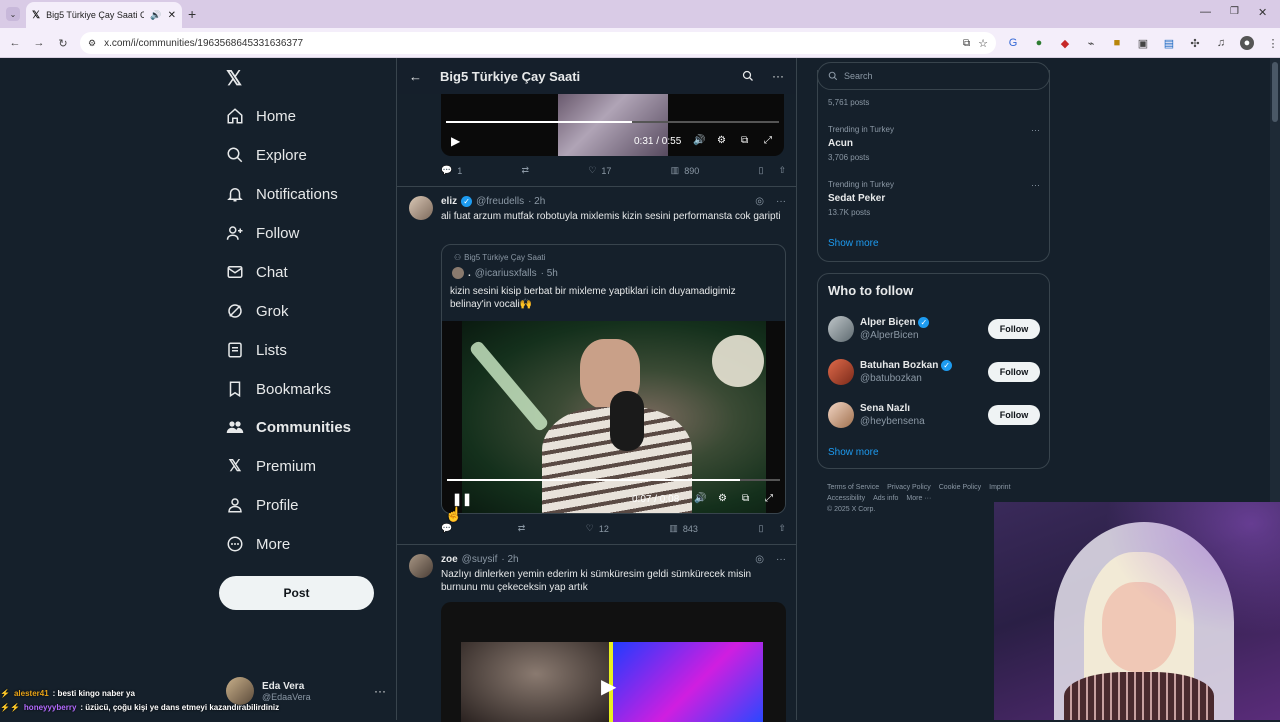 The image size is (1280, 722). I want to click on trends-show-more-link: Show more, so click(853, 243).